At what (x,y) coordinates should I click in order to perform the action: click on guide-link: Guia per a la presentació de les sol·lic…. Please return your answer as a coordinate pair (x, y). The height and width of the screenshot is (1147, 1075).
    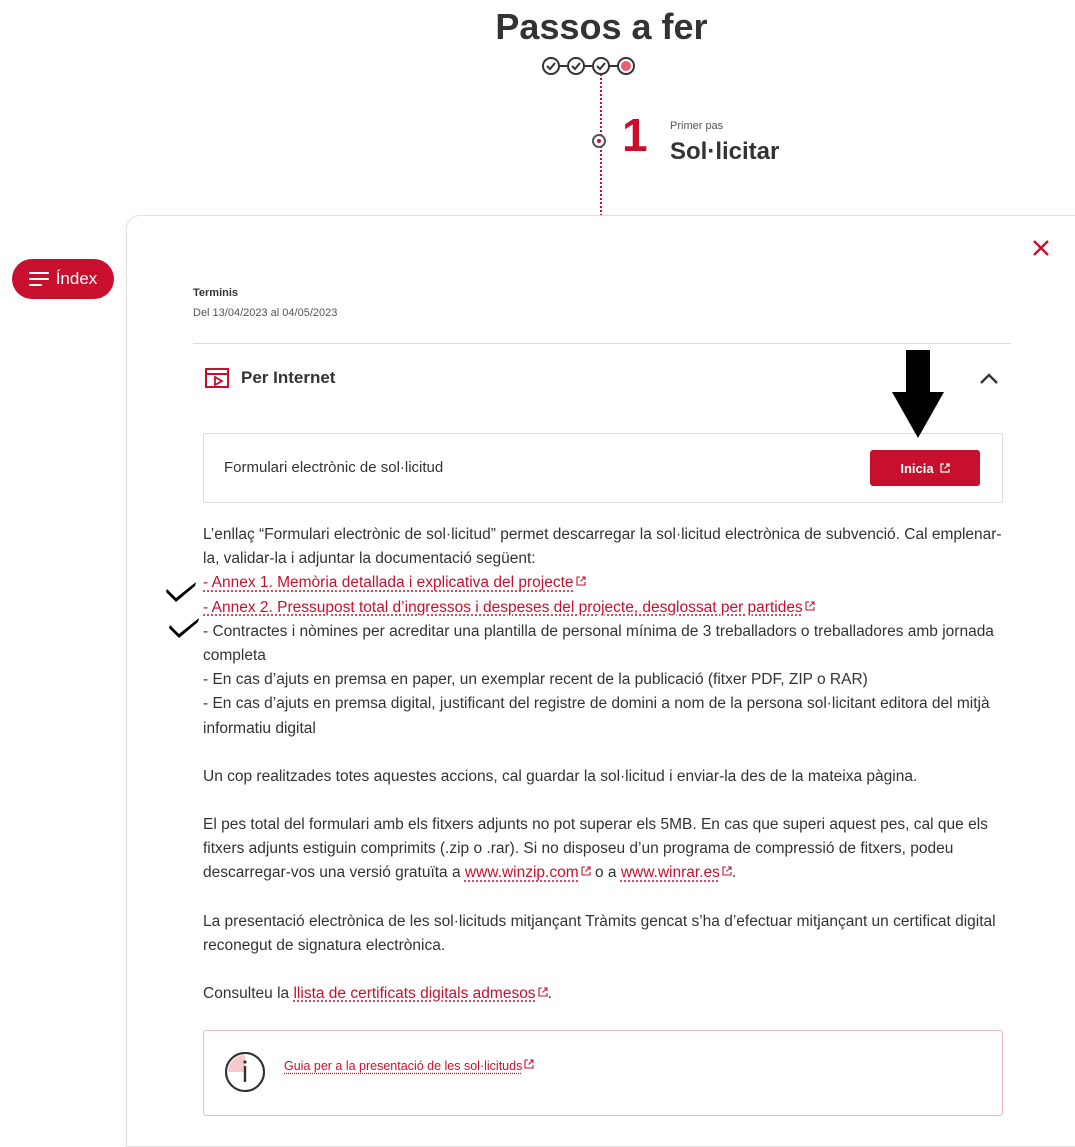
    Looking at the image, I should click on (403, 1066).